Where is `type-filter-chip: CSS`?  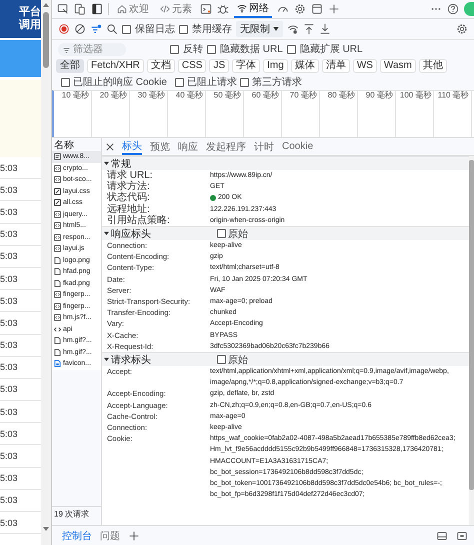 type-filter-chip: CSS is located at coordinates (192, 66).